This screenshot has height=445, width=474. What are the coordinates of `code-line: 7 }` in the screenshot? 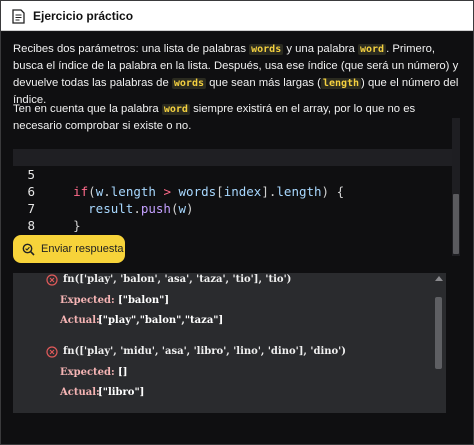 It's located at (233, 208).